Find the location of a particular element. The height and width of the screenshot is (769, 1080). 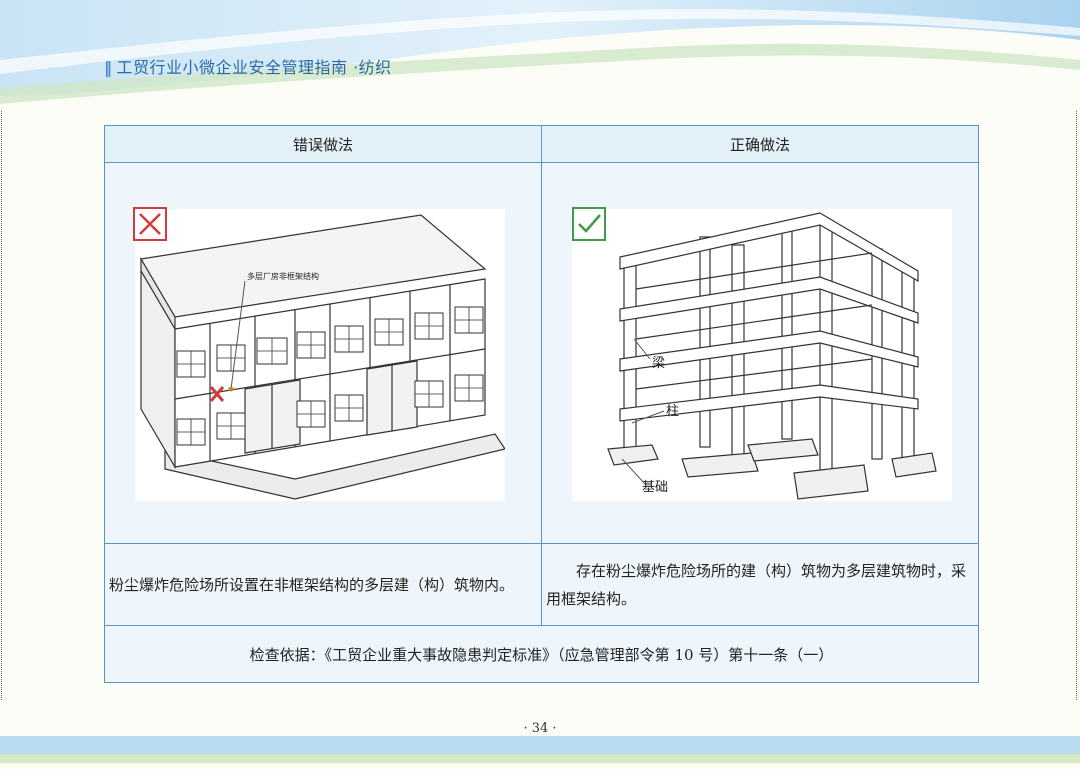

header-title: ‖ 工贸行业小微企业安全管理指南 ·纺织 is located at coordinates (248, 66).